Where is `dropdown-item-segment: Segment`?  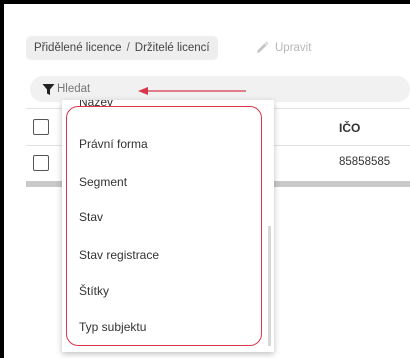
dropdown-item-segment: Segment is located at coordinates (103, 182).